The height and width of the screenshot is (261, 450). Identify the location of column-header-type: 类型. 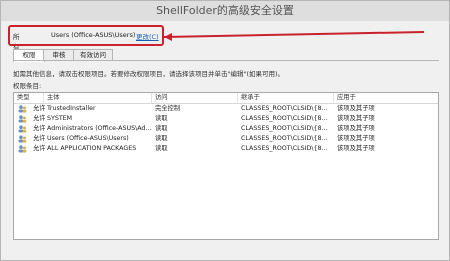
(29, 98).